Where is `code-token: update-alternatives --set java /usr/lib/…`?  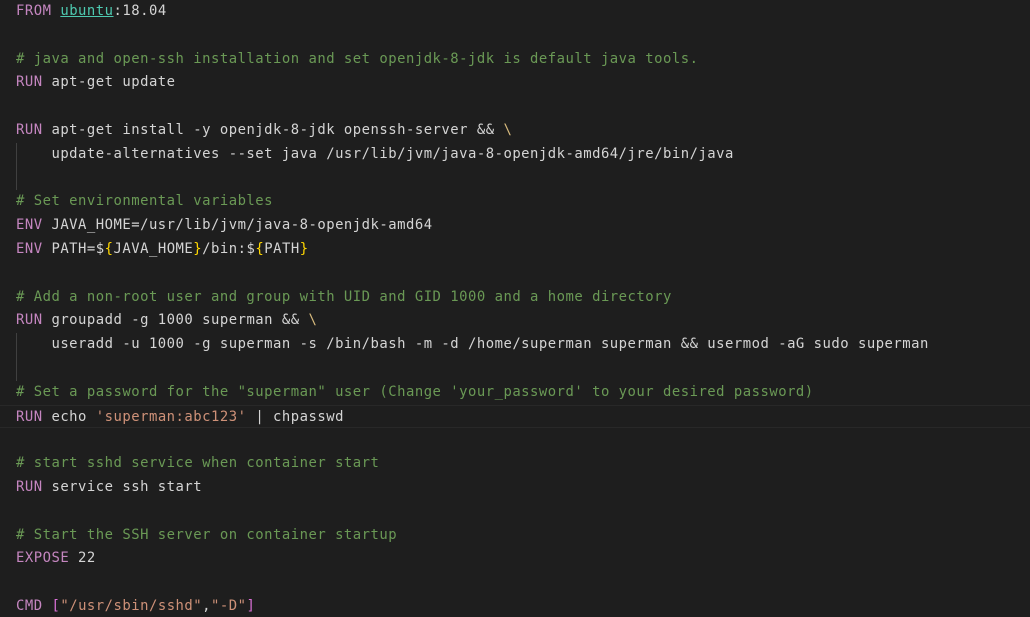
code-token: update-alternatives --set java /usr/lib/… is located at coordinates (375, 153).